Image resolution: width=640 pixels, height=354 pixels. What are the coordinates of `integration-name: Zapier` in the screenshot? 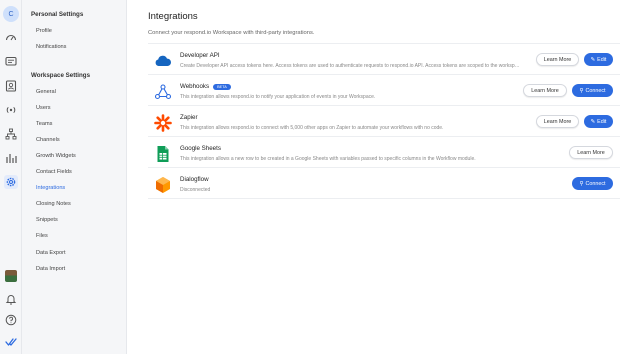 It's located at (189, 117).